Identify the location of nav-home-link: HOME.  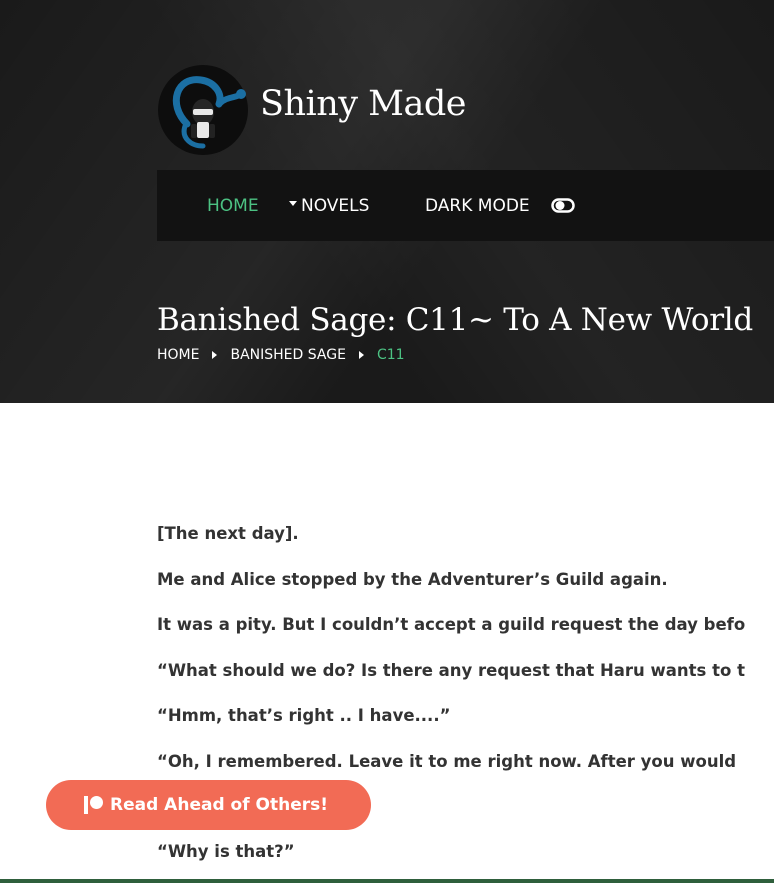
(233, 206).